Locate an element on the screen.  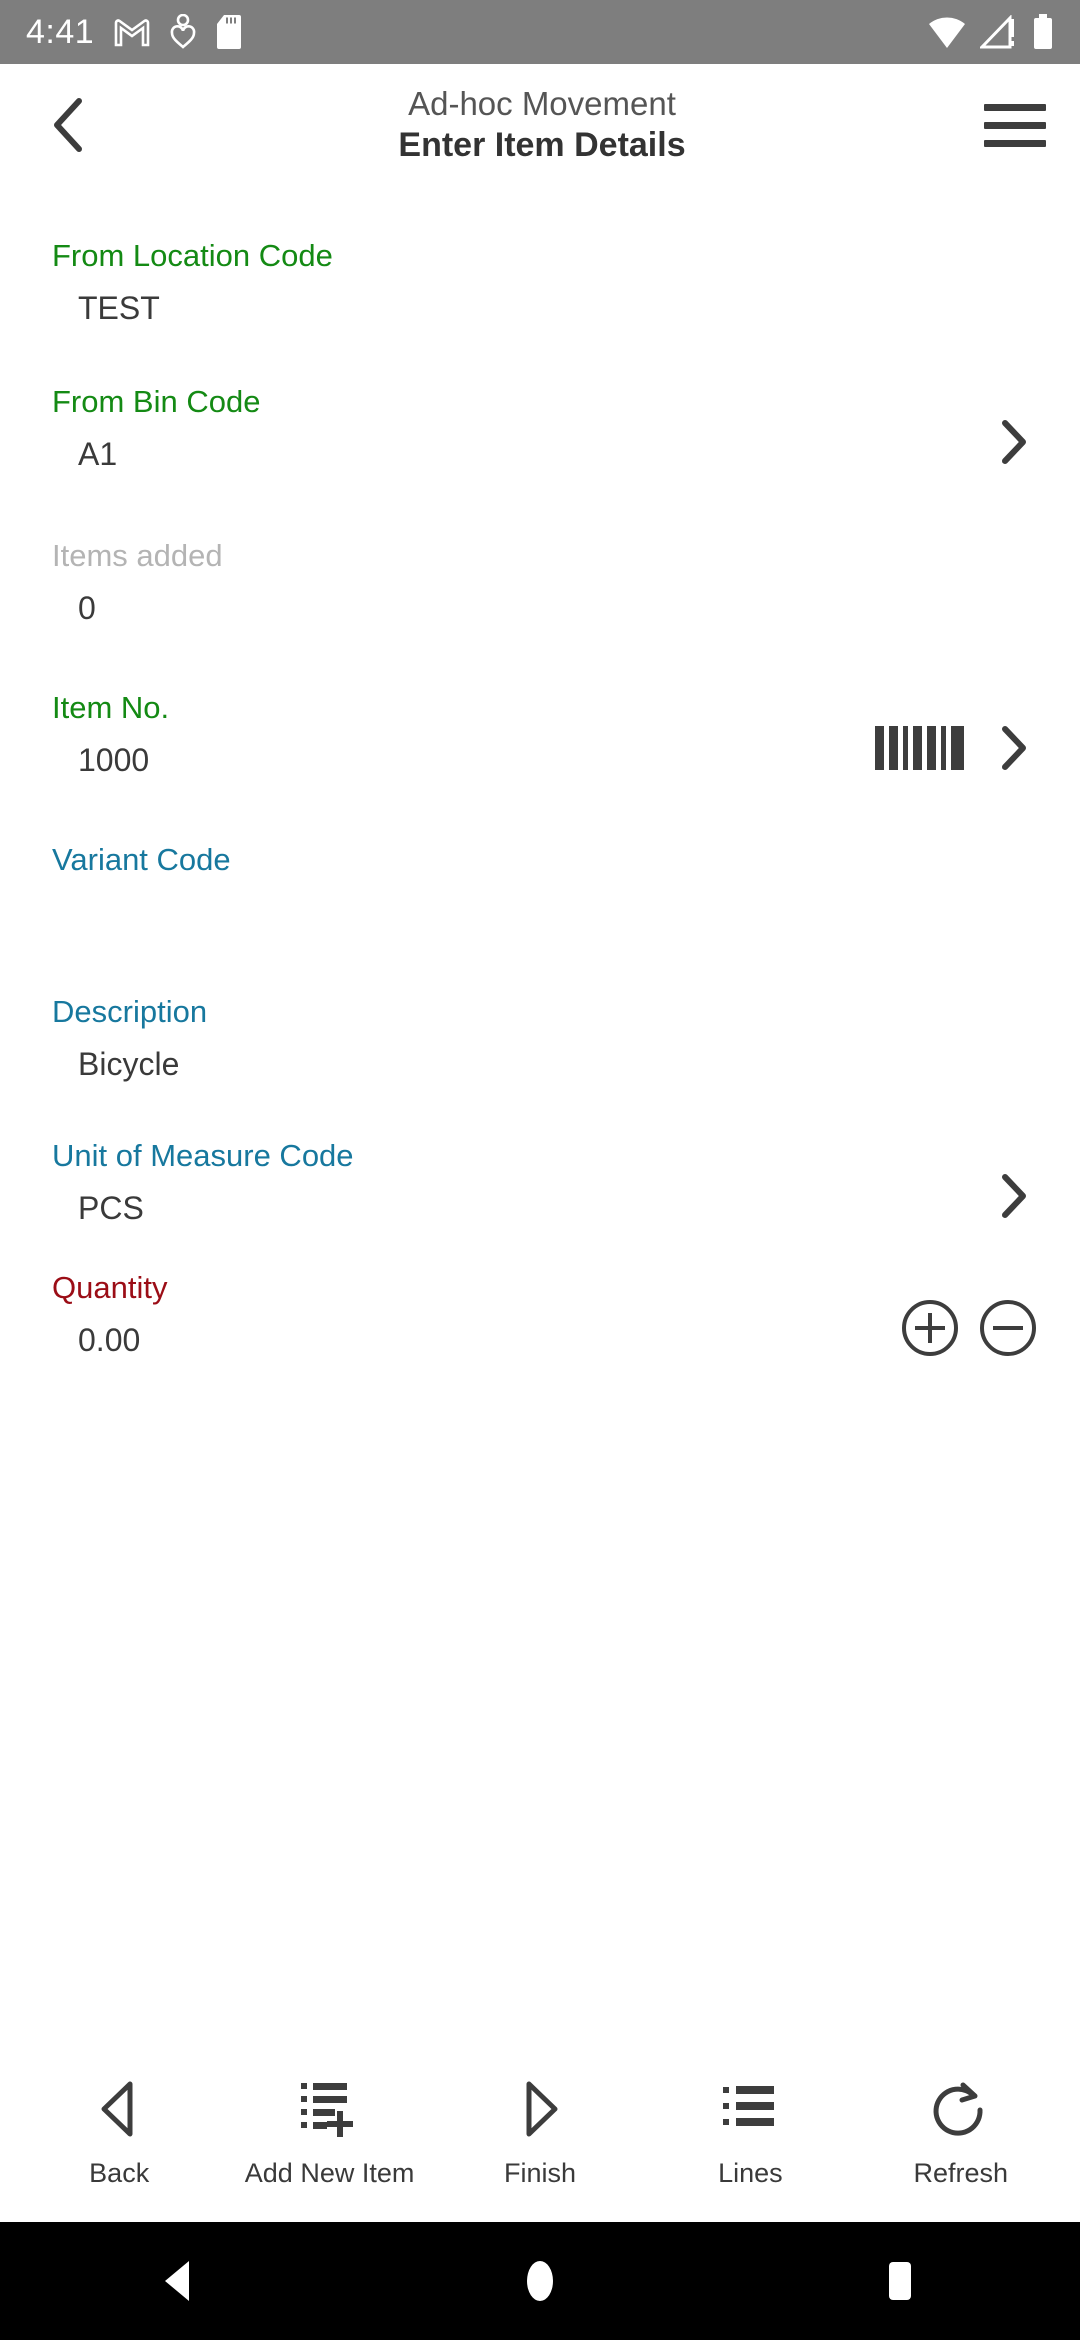
field-value-from-location-code: TEST is located at coordinates (119, 308).